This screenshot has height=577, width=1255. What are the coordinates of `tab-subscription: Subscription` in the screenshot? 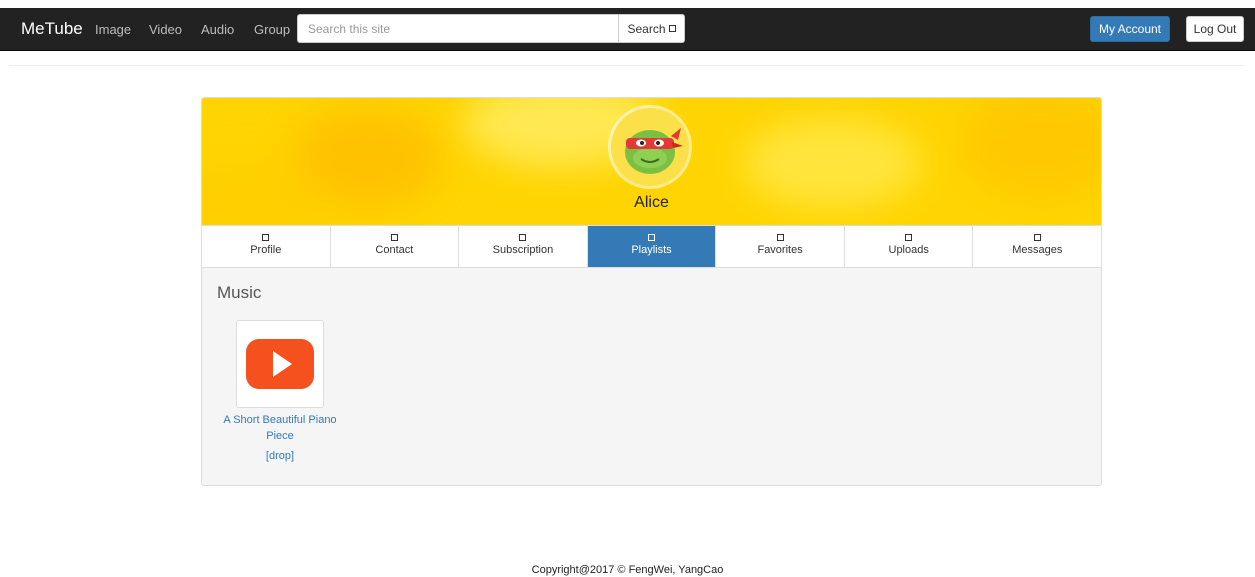 It's located at (523, 246).